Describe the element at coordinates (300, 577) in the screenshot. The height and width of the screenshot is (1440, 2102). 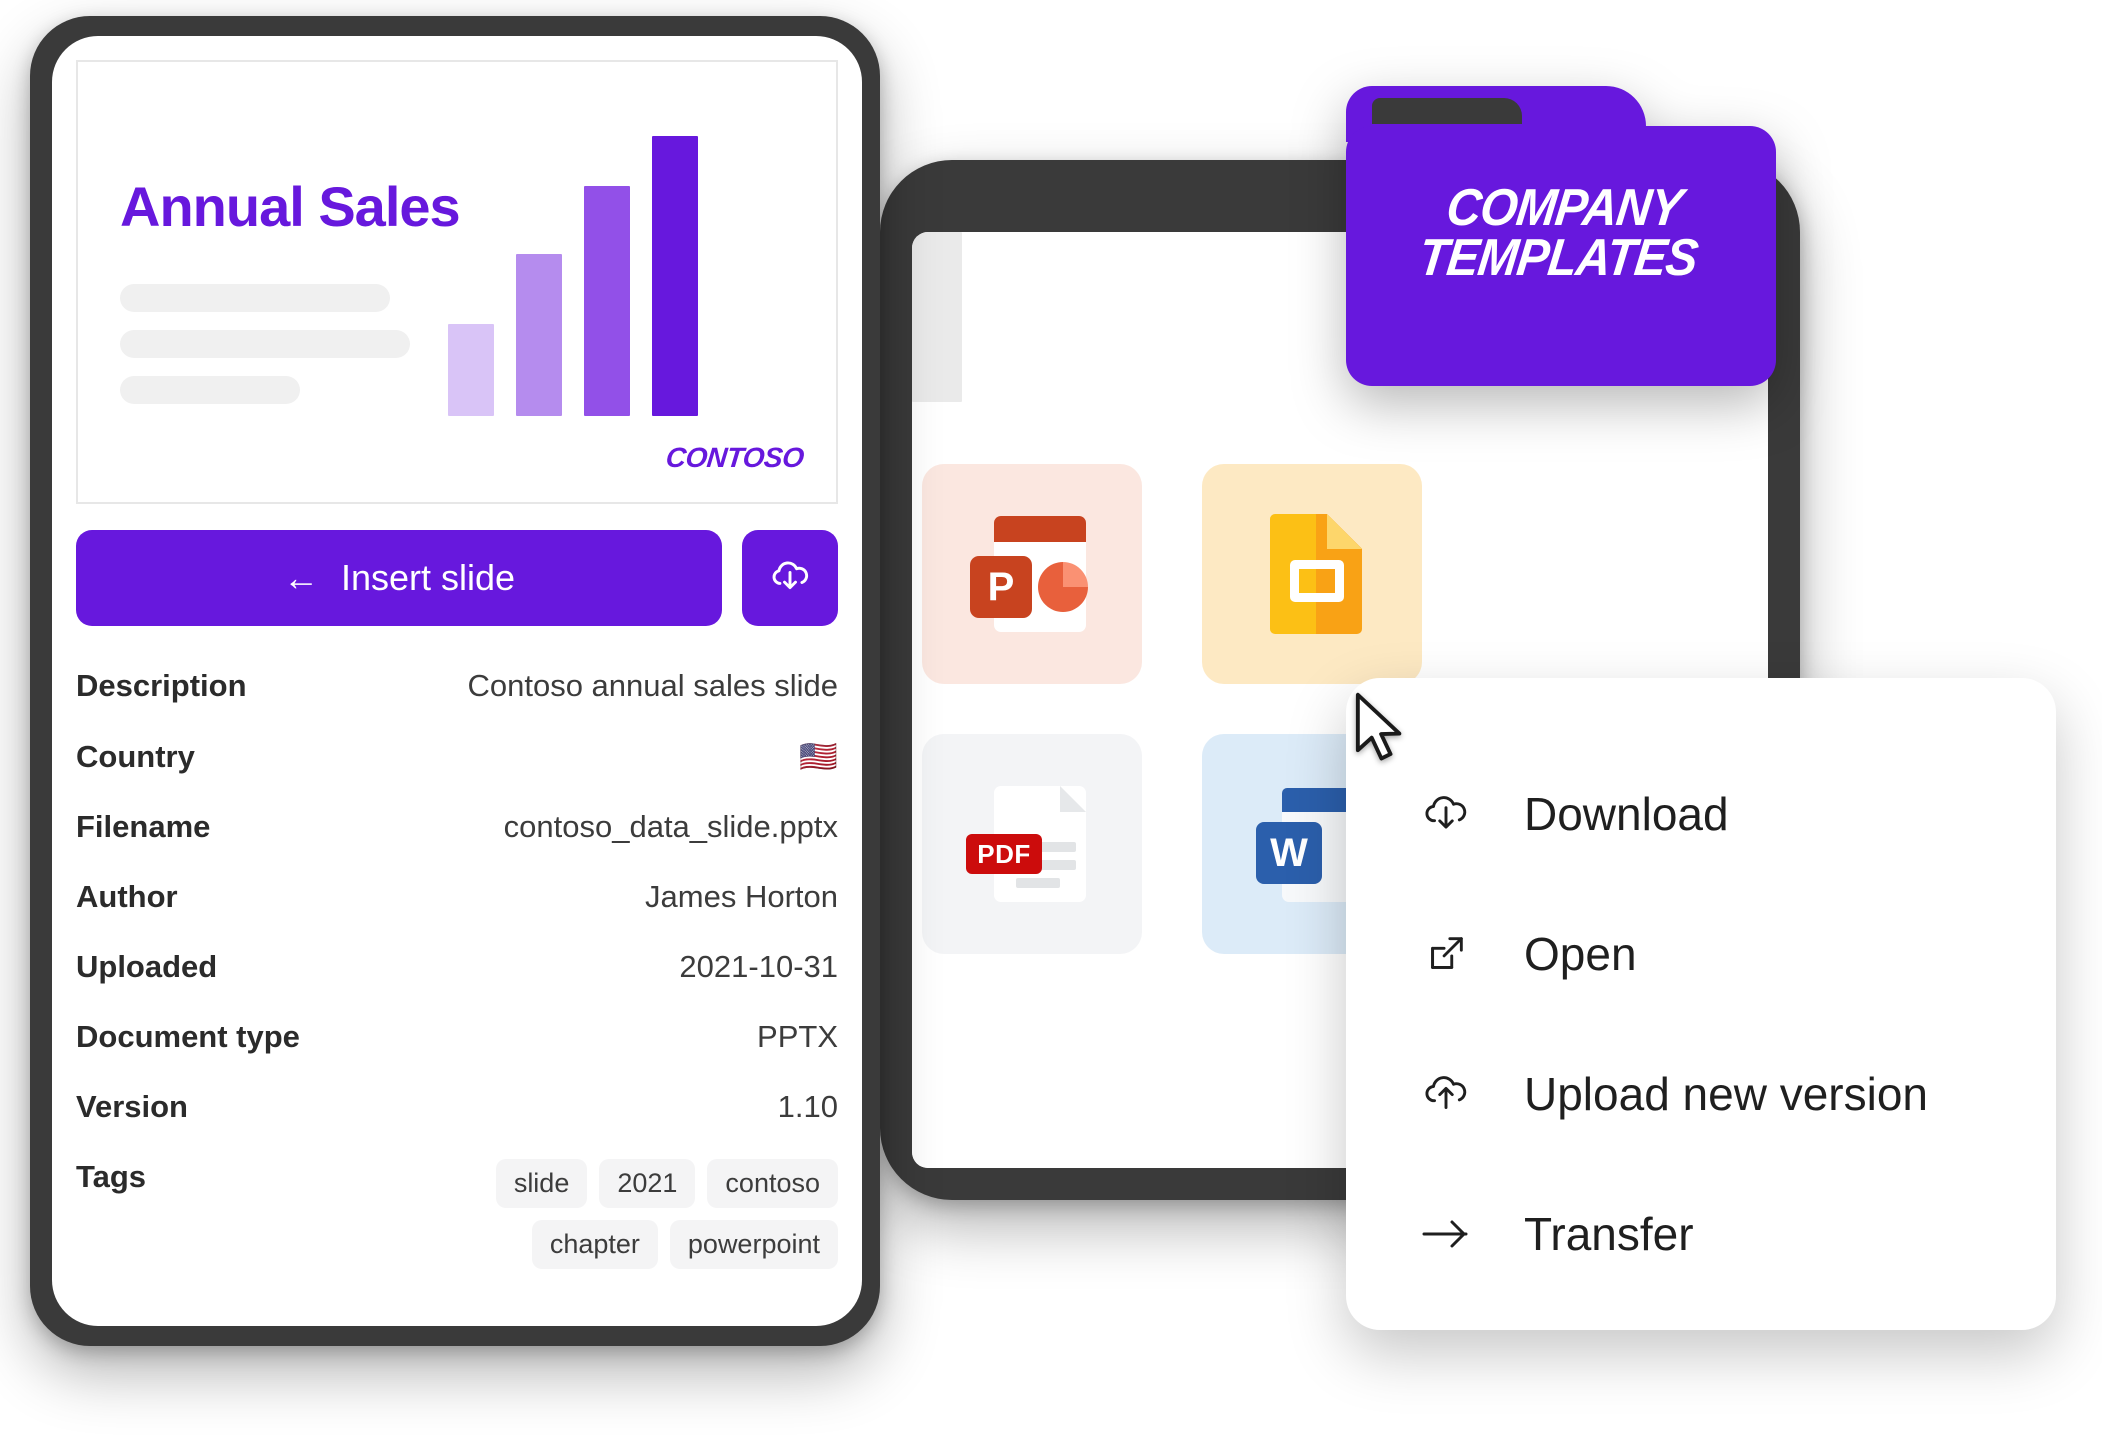
I see `arrow-left-icon: ←` at that location.